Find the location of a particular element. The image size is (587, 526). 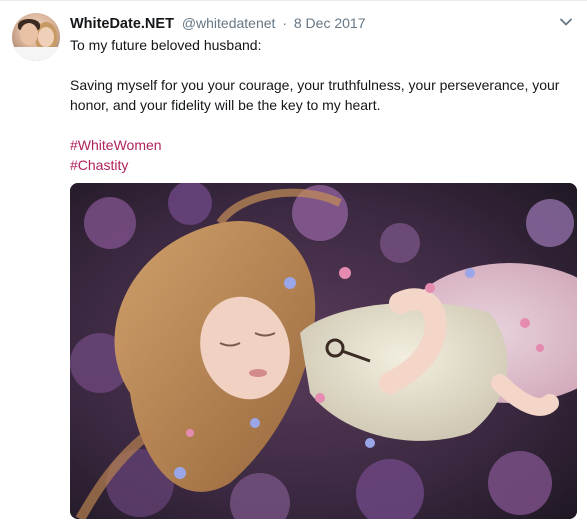

tweet-date: 8 Dec 2017 is located at coordinates (330, 23).